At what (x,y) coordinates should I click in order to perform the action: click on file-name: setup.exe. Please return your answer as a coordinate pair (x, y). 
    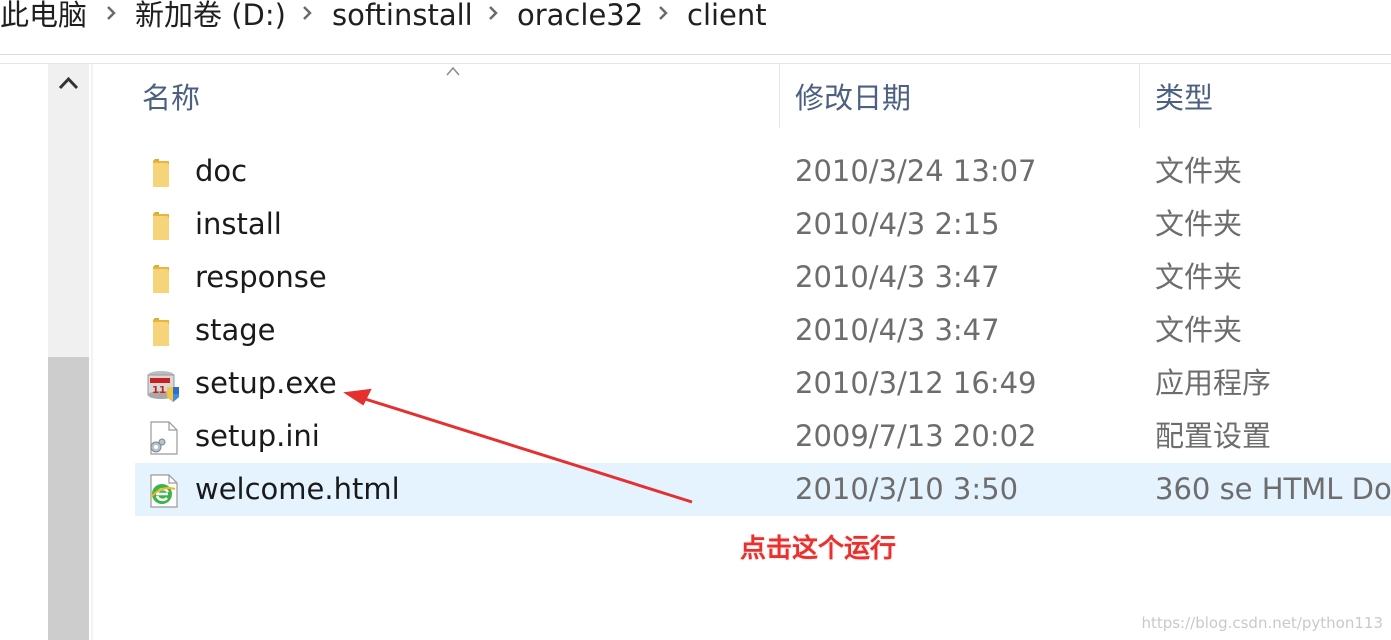
    Looking at the image, I should click on (266, 383).